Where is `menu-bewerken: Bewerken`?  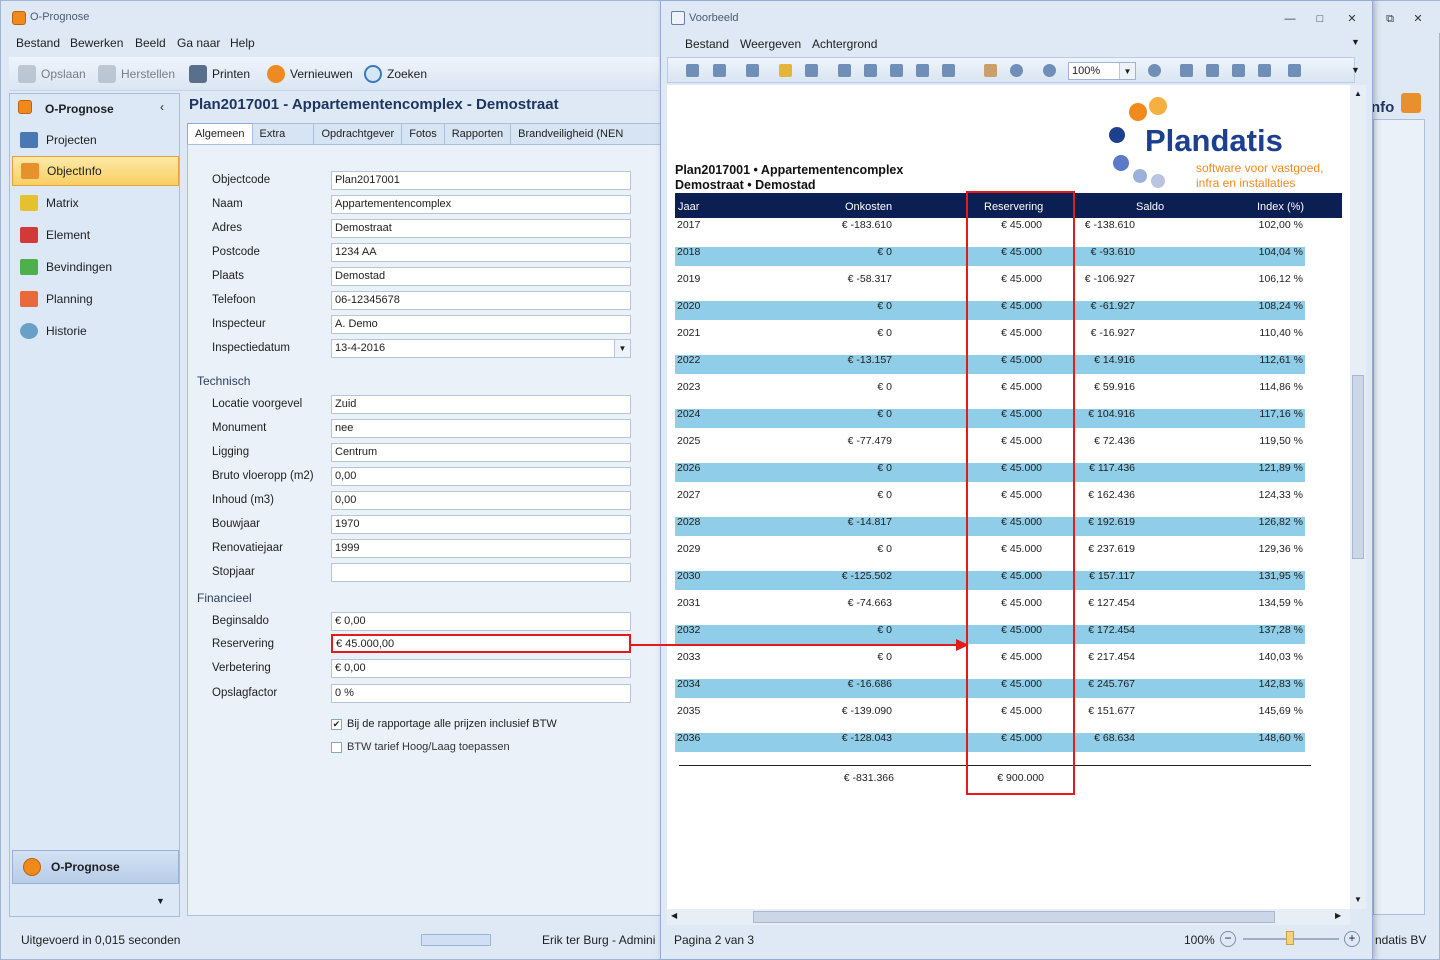 menu-bewerken: Bewerken is located at coordinates (96, 43).